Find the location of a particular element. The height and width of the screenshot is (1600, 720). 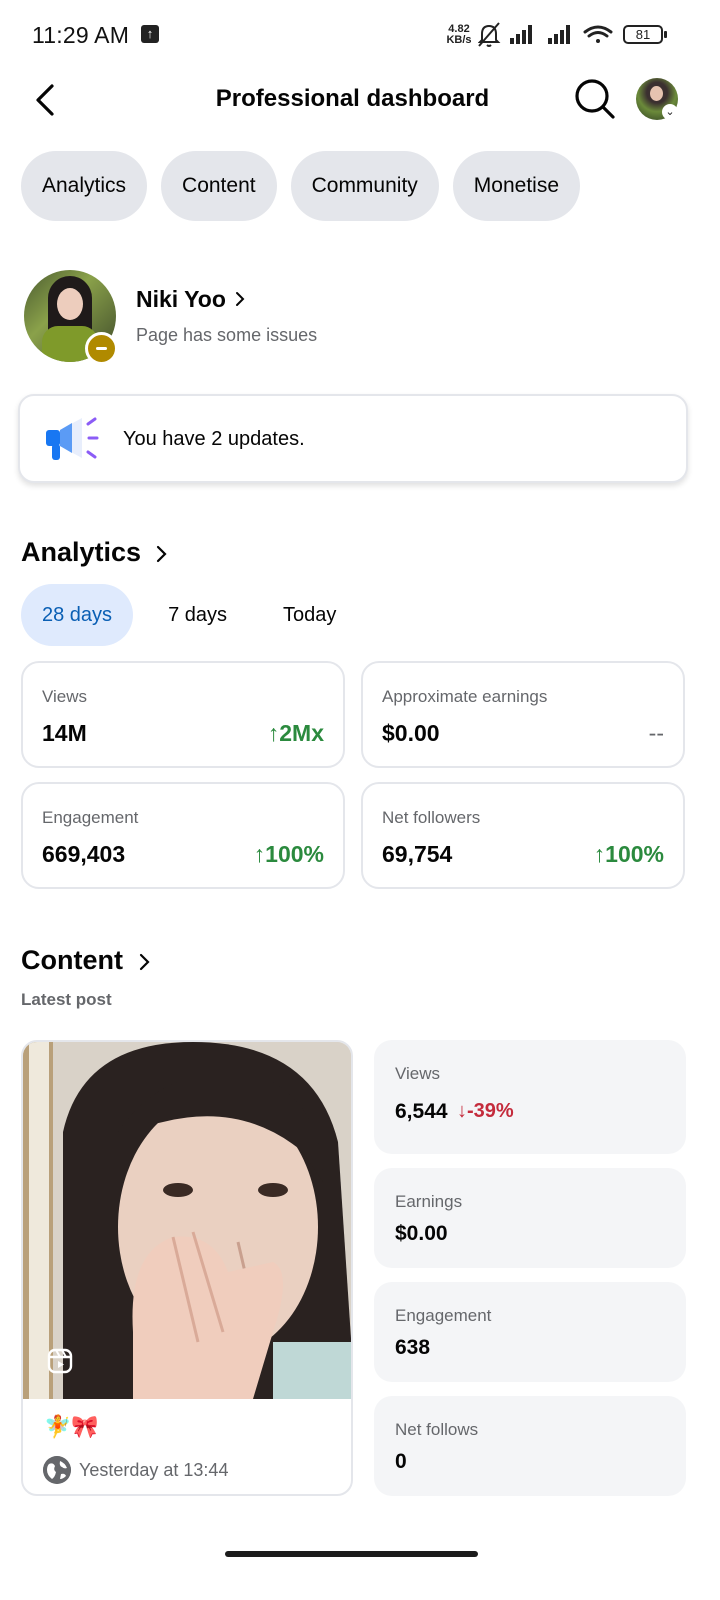

page-issue-status-icon is located at coordinates (101, 348).